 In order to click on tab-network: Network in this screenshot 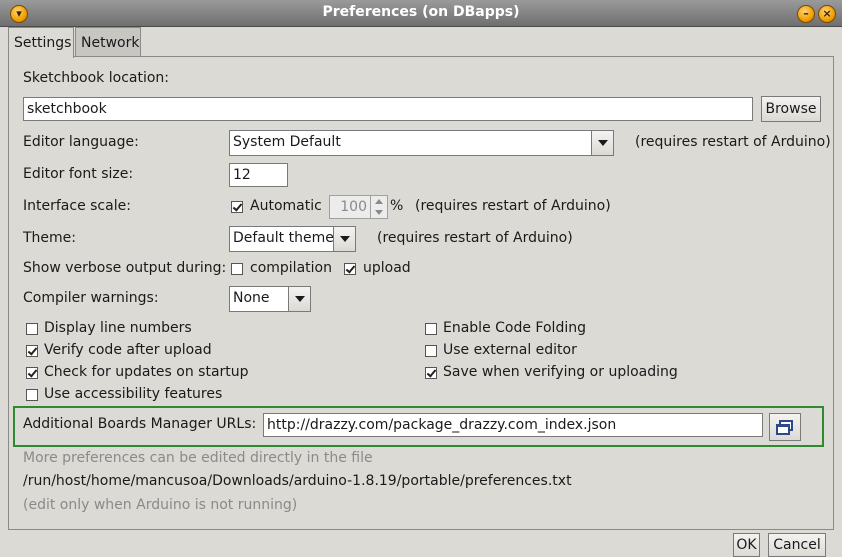, I will do `click(108, 41)`.